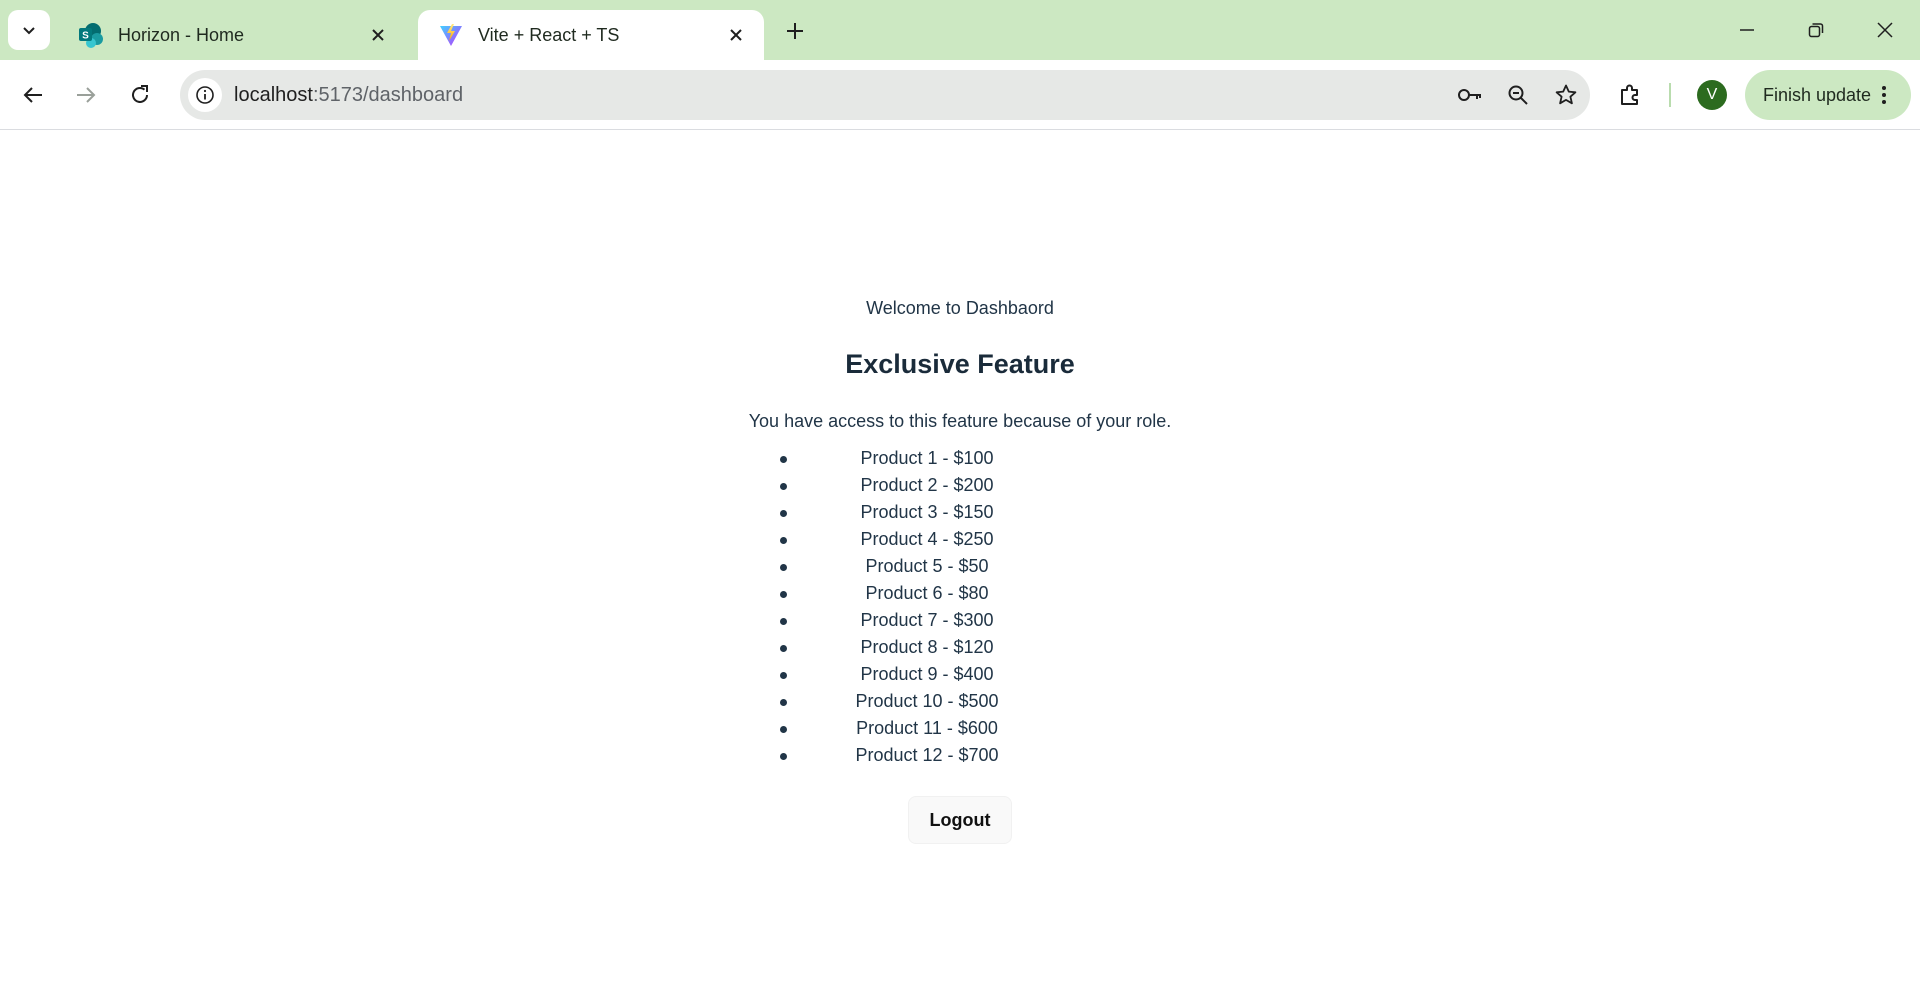 This screenshot has width=1920, height=1008. I want to click on forward-button, so click(86, 95).